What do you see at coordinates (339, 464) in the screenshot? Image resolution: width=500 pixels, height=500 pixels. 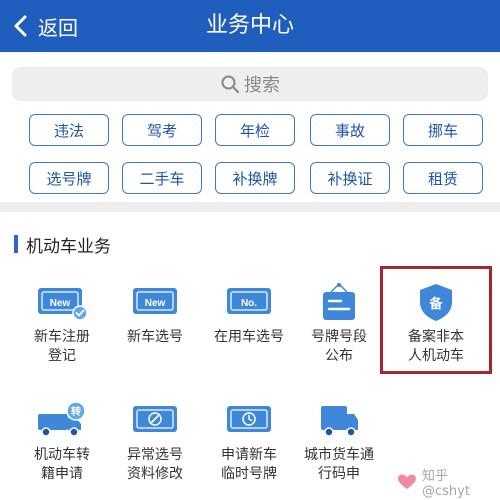 I see `service-label: 城市货车通 行码申` at bounding box center [339, 464].